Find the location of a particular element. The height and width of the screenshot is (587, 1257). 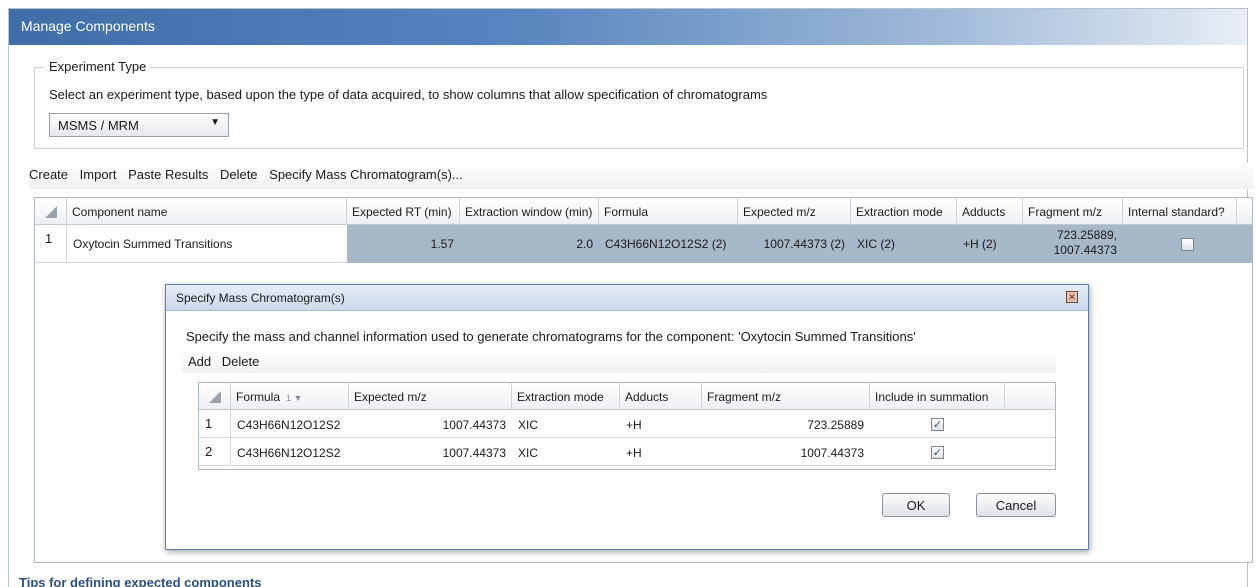

adducts-cell: +H (2) is located at coordinates (990, 244).